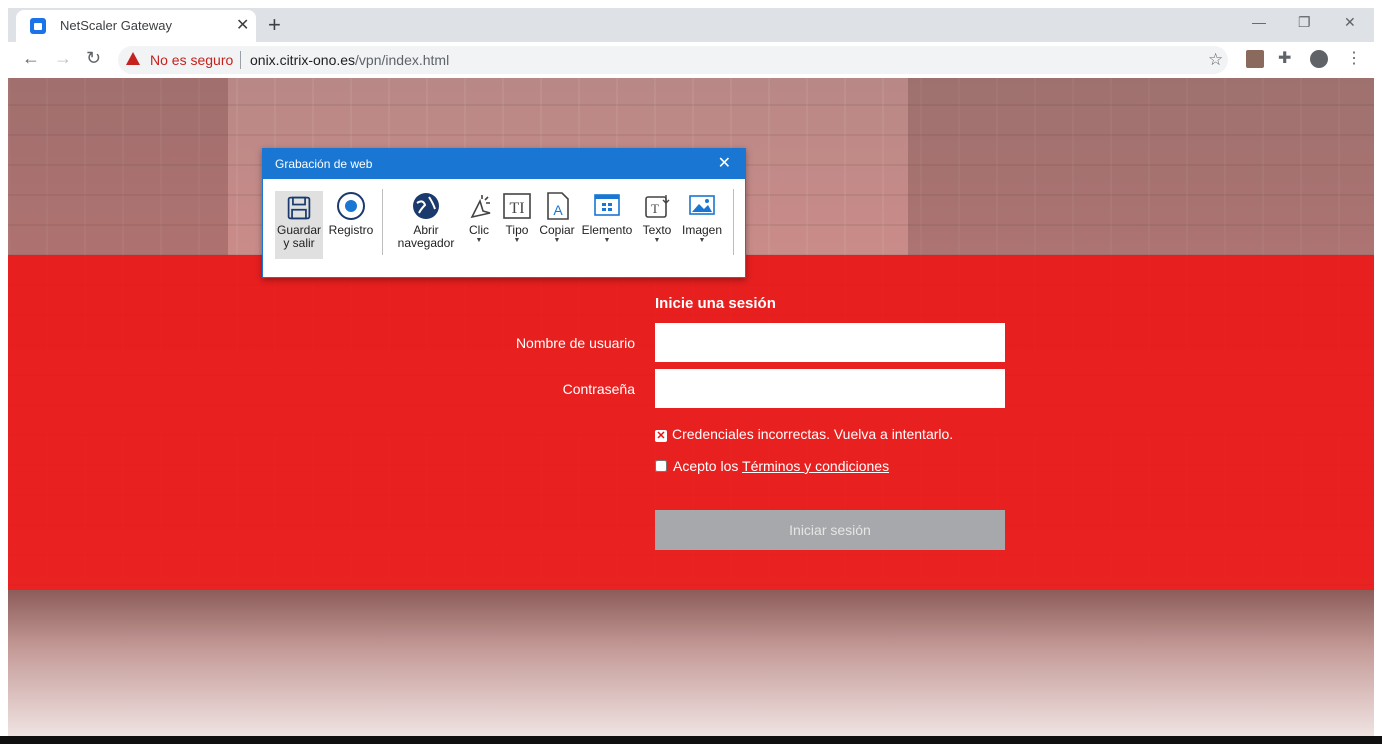  Describe the element at coordinates (480, 207) in the screenshot. I see `cursor-click-icon` at that location.